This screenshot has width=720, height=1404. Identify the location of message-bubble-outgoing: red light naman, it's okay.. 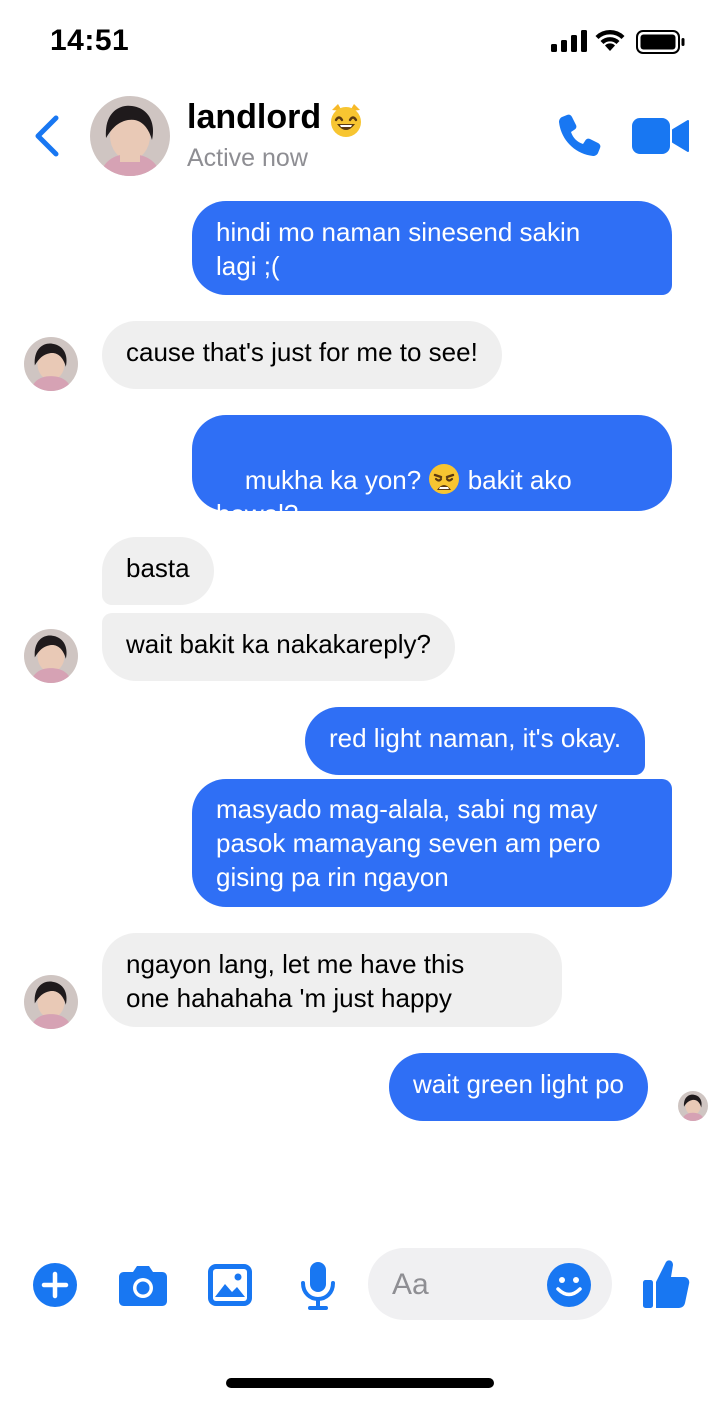
(475, 741).